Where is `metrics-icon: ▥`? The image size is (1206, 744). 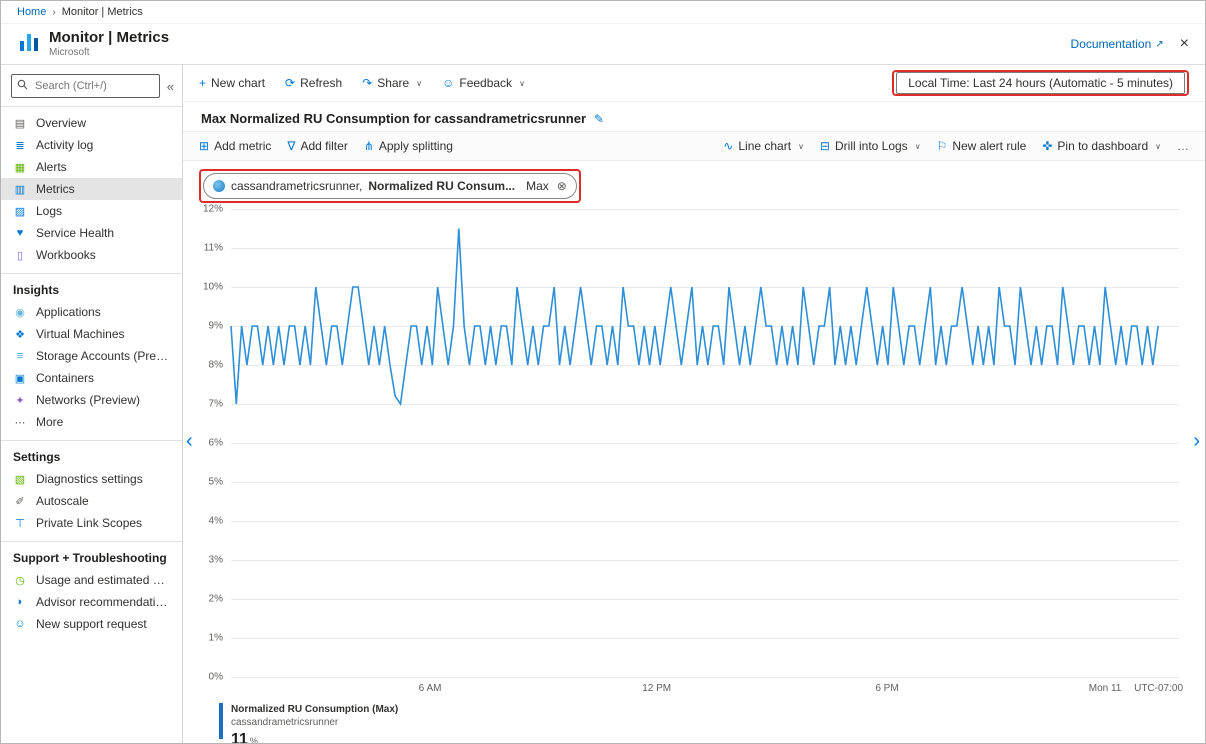 metrics-icon: ▥ is located at coordinates (20, 189).